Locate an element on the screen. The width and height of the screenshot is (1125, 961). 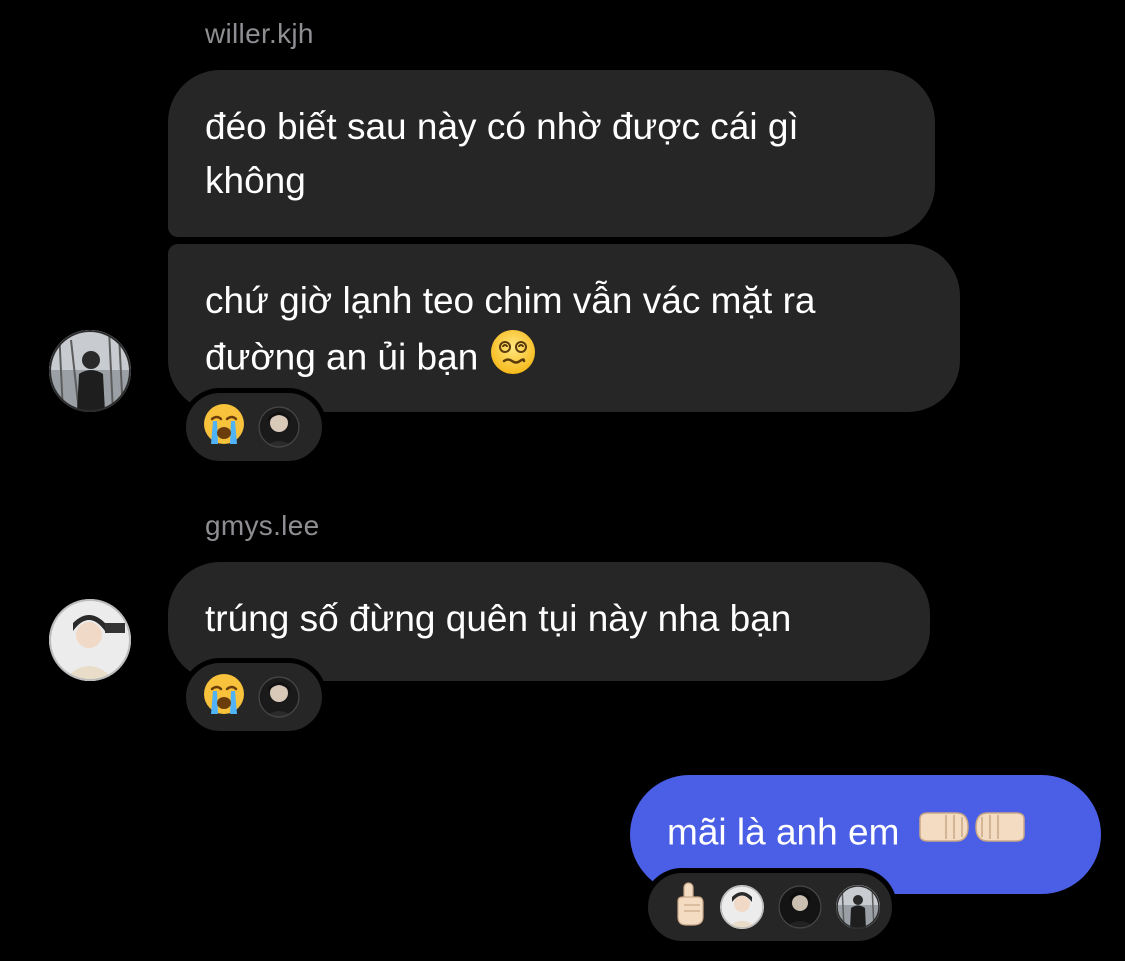
pointing-up-hand-icon is located at coordinates (689, 907).